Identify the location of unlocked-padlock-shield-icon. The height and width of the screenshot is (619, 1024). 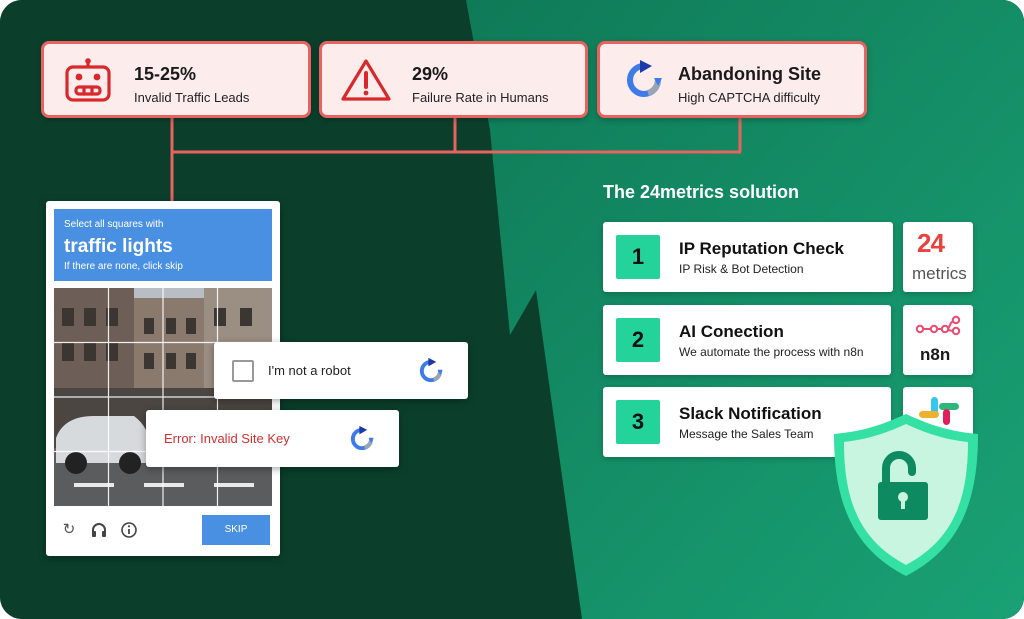
(906, 495).